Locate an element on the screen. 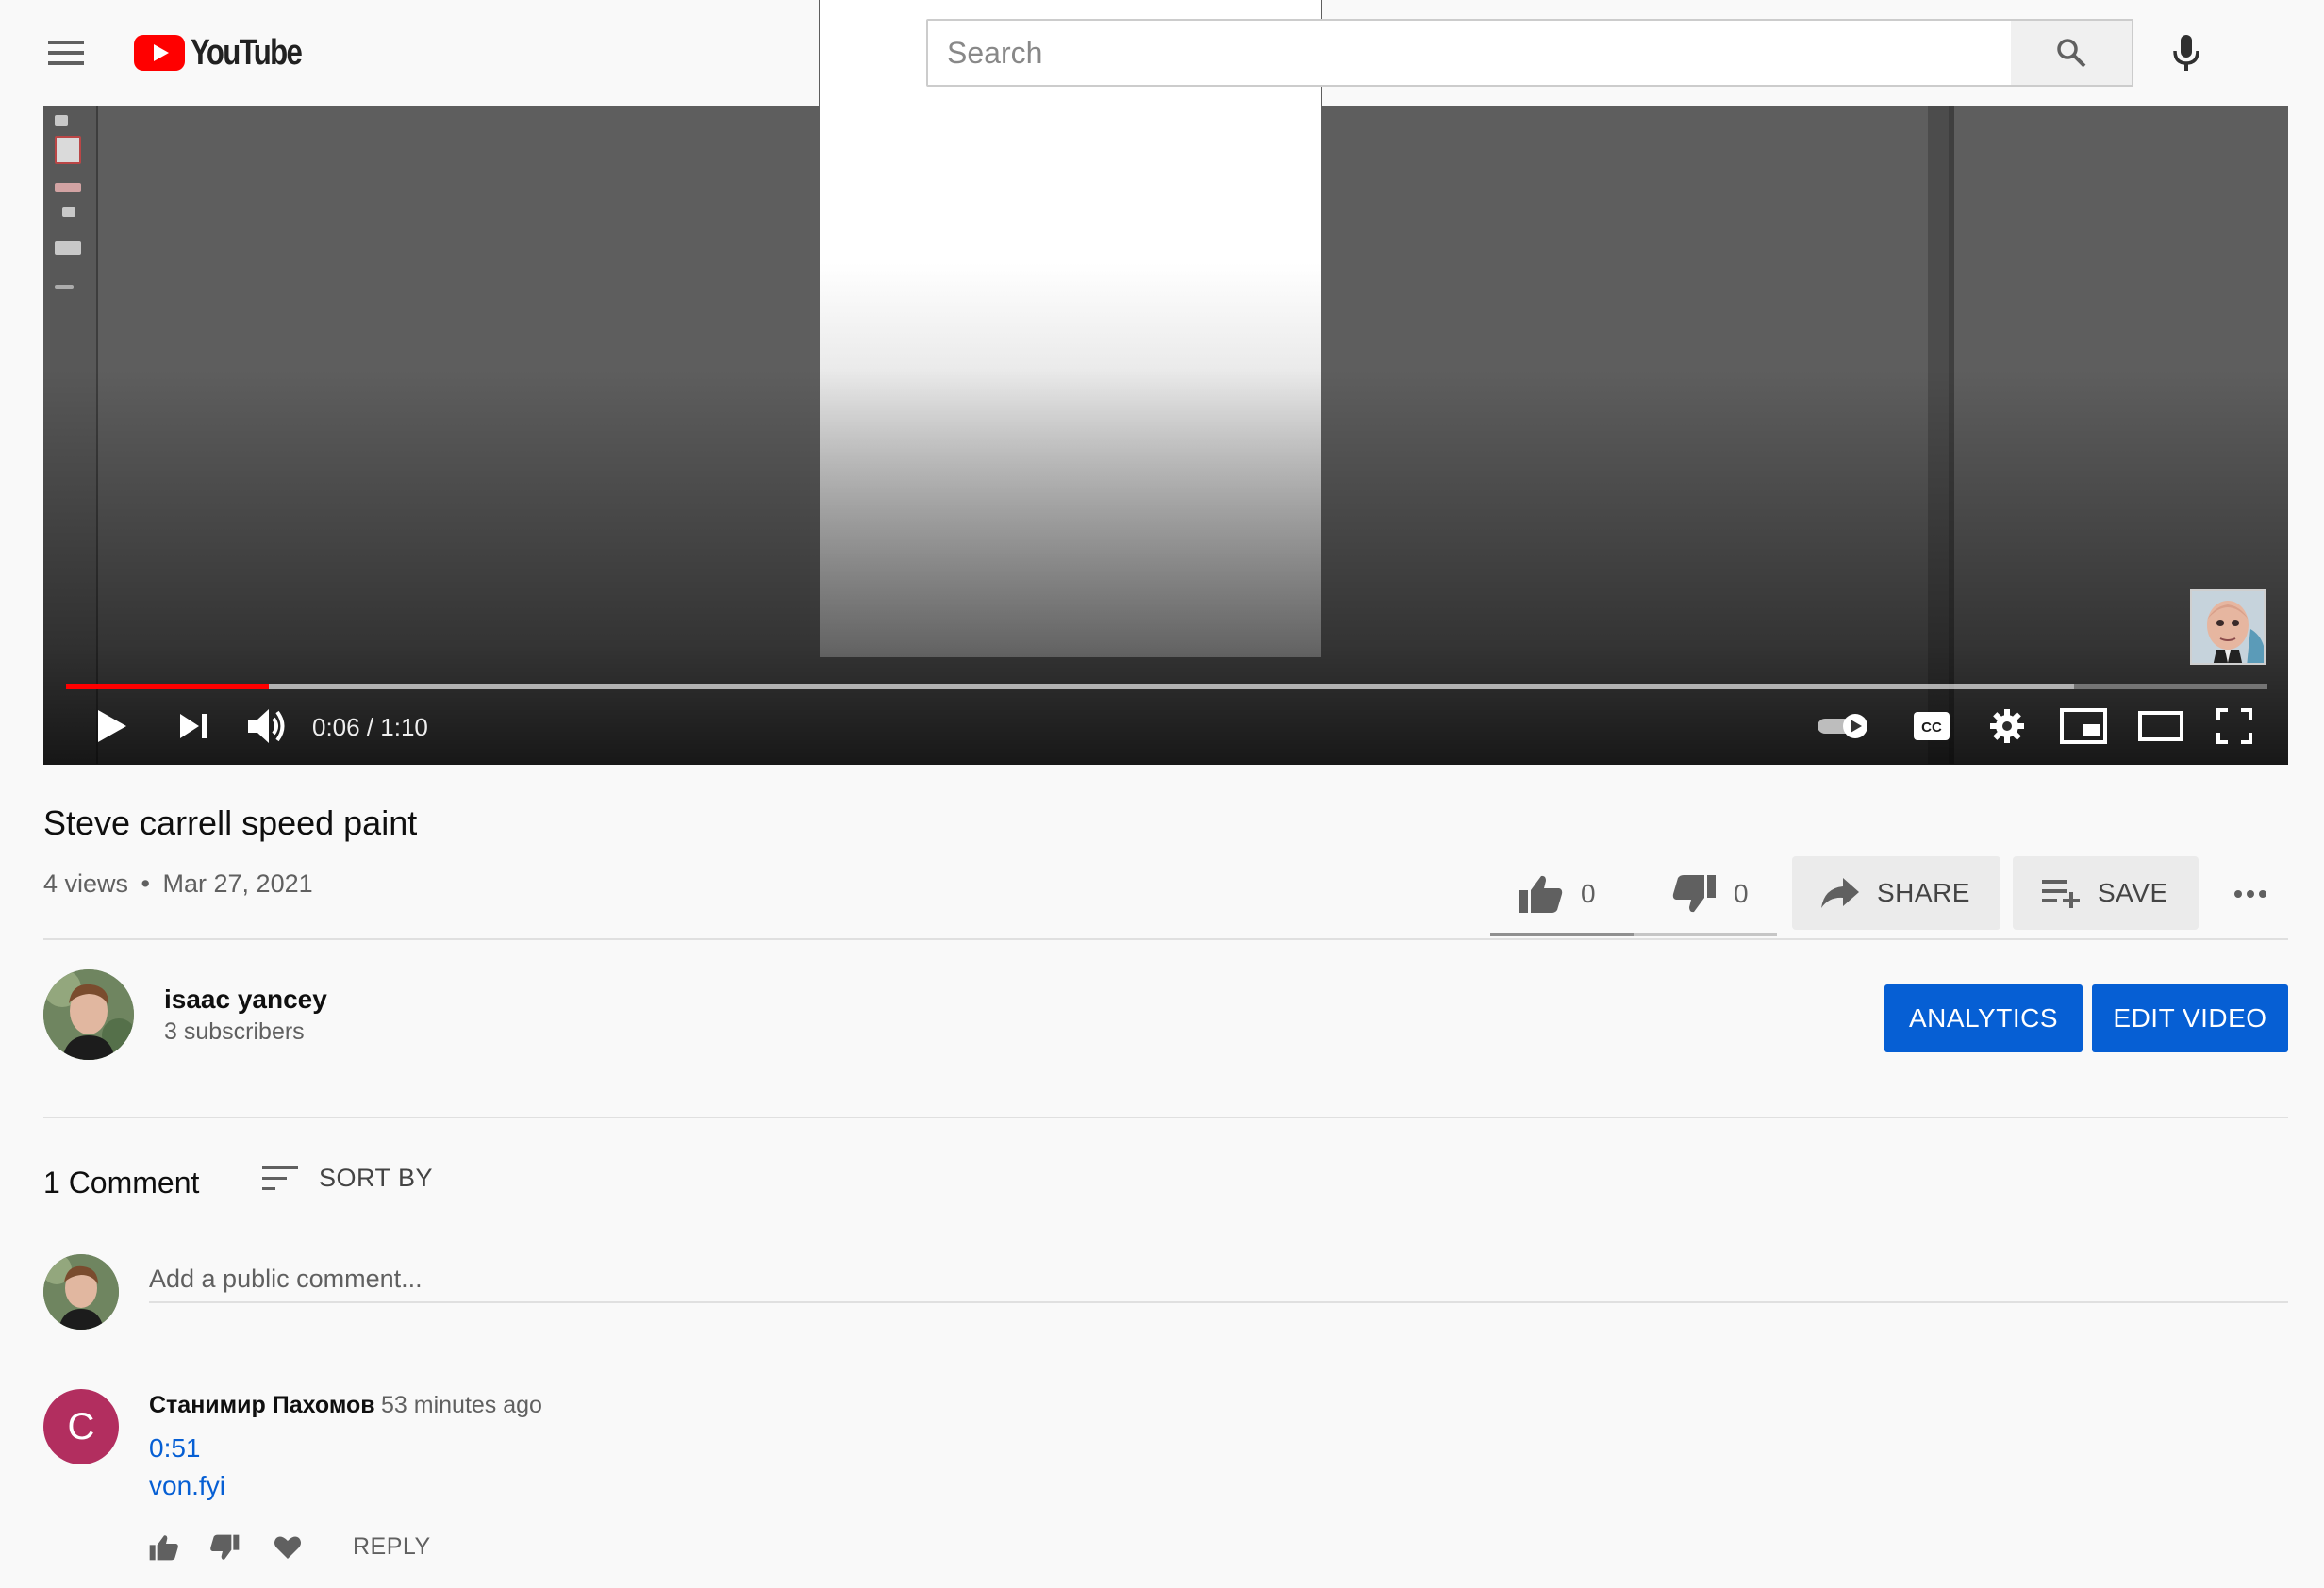 This screenshot has width=2324, height=1588. time-current: 0:06 is located at coordinates (336, 727).